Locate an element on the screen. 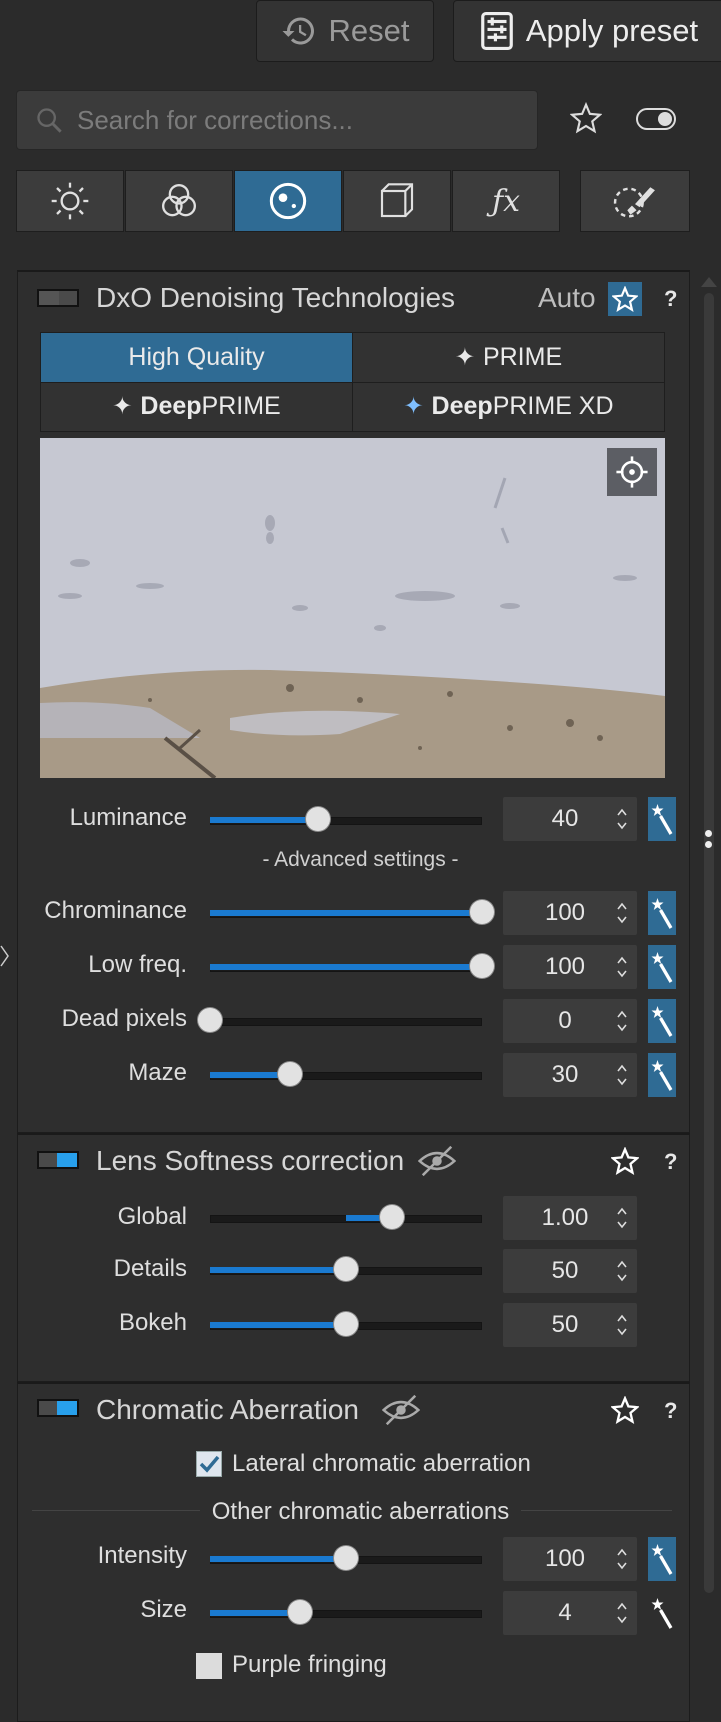 This screenshot has height=1722, width=721. color-circles-icon is located at coordinates (179, 200).